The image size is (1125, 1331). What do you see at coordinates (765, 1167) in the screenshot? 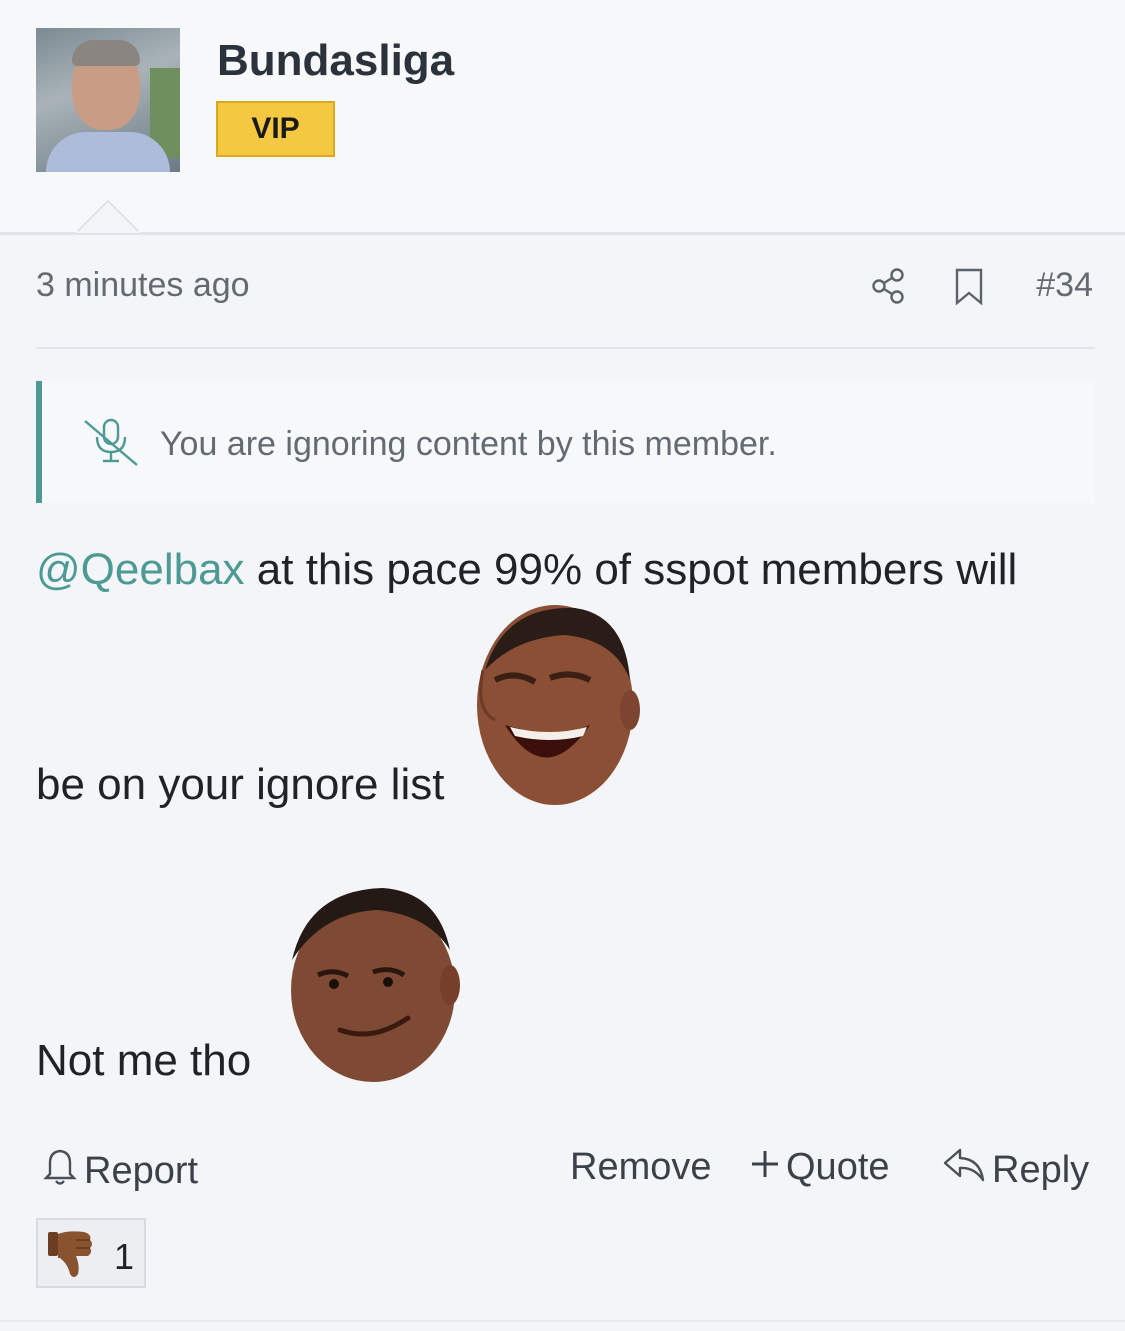
I see `plus-icon` at bounding box center [765, 1167].